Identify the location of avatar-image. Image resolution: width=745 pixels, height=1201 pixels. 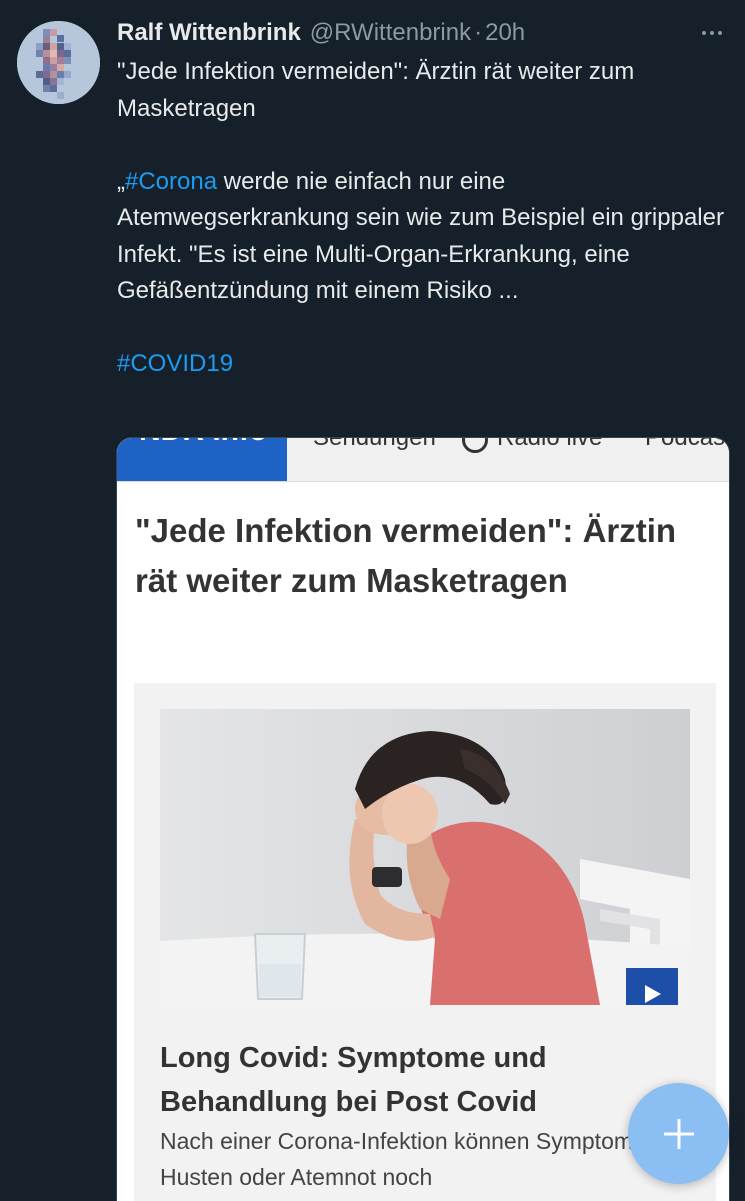
(58, 62).